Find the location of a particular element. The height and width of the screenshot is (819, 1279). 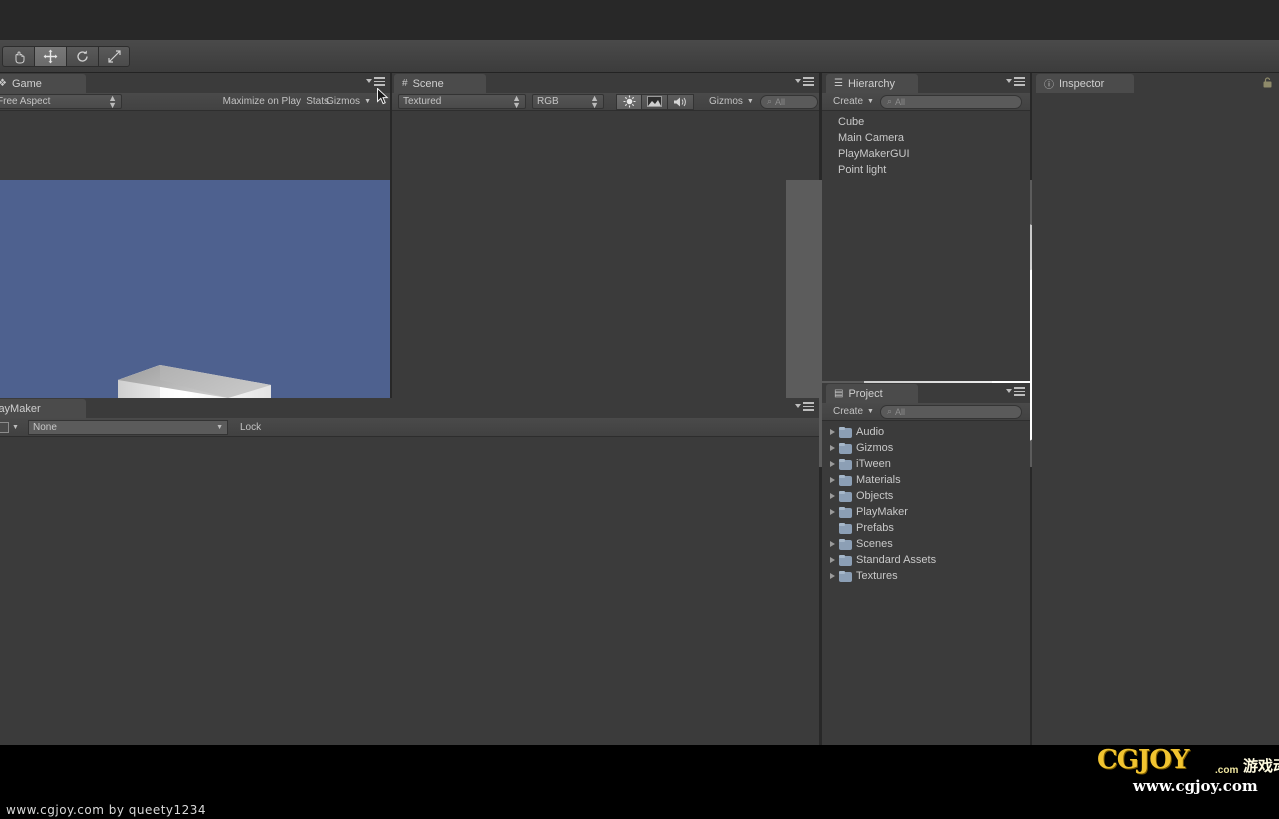

project-panel-menu-button is located at coordinates (1015, 391).